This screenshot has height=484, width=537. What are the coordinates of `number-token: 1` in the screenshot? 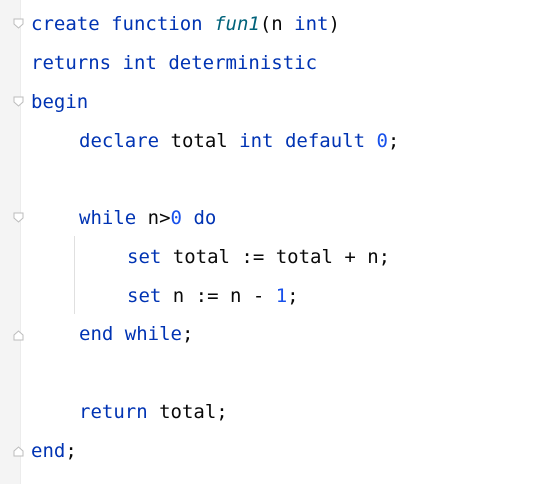 It's located at (281, 296).